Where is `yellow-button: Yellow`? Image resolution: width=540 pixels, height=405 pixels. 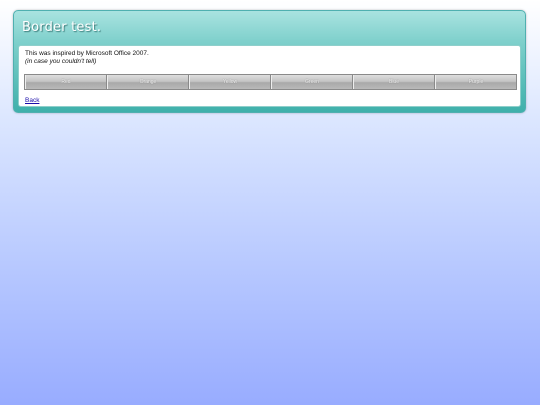 yellow-button: Yellow is located at coordinates (230, 82).